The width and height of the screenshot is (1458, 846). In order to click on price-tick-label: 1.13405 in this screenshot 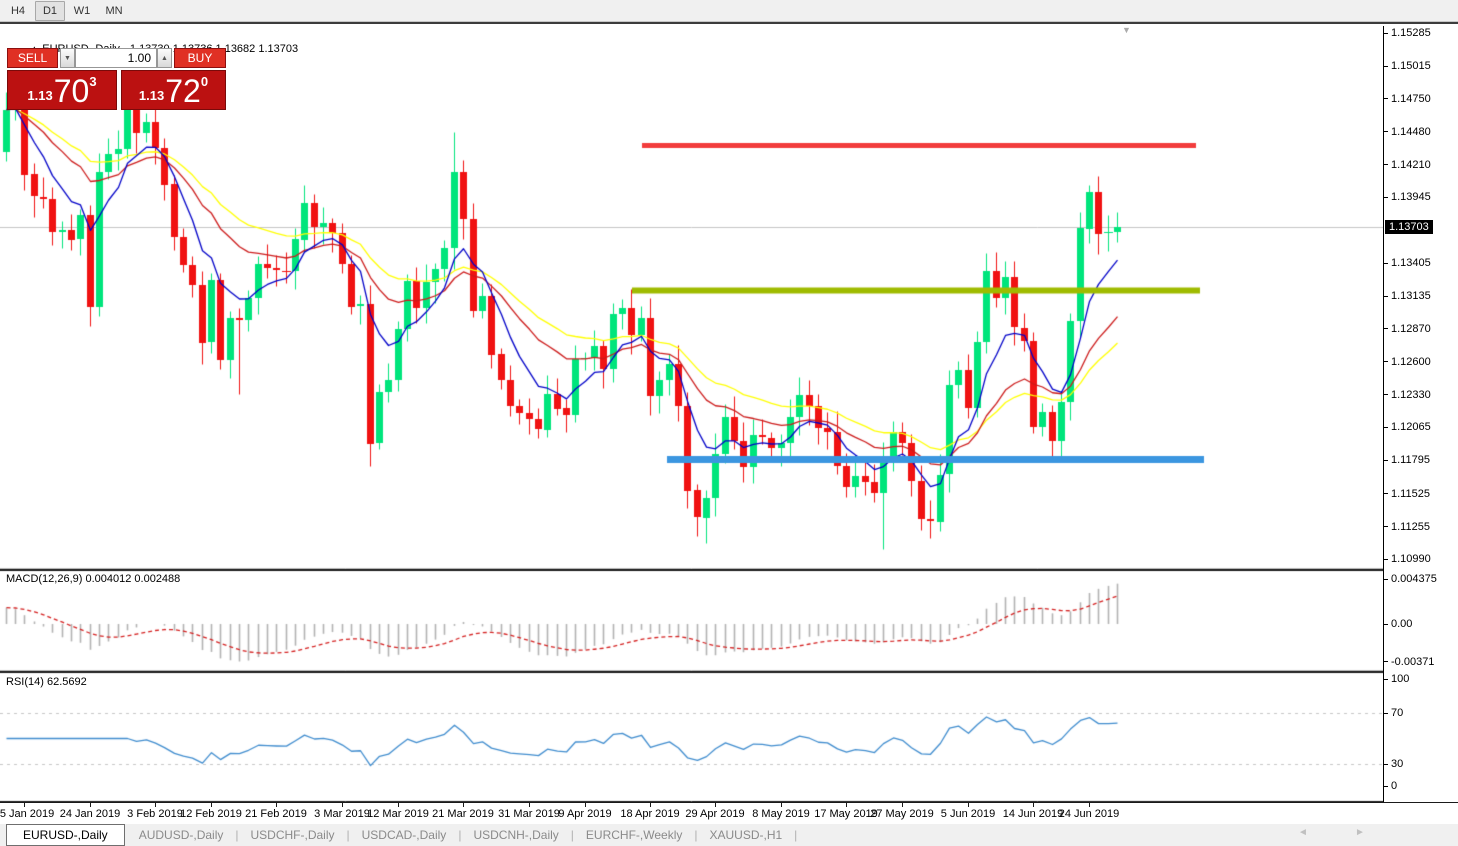, I will do `click(1407, 263)`.